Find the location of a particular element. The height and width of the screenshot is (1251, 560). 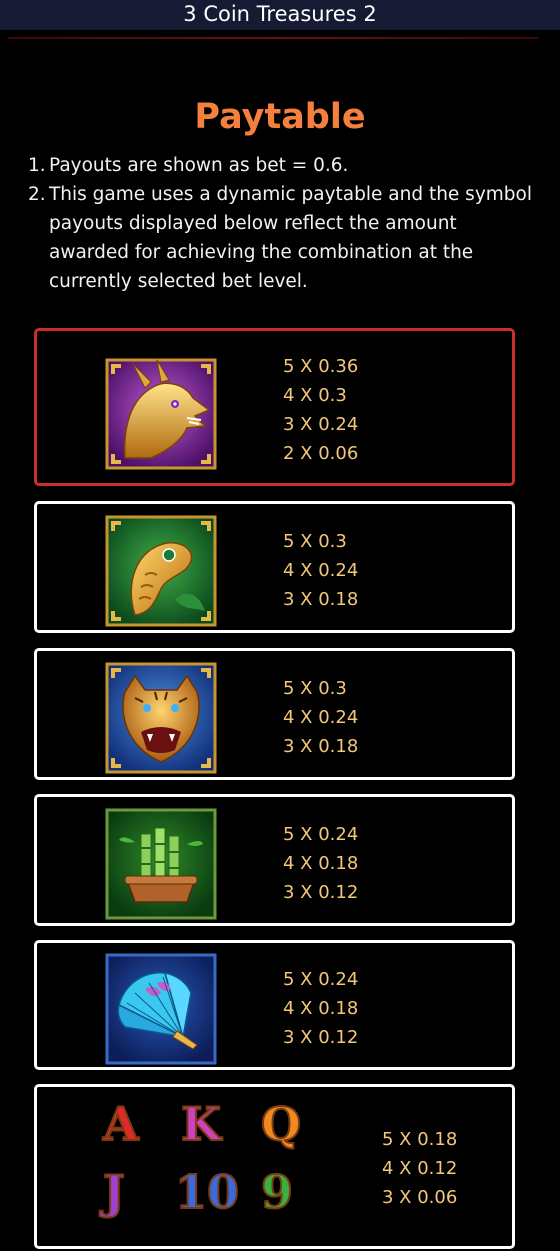

bamboo-pot-symbol-icon is located at coordinates (161, 864).